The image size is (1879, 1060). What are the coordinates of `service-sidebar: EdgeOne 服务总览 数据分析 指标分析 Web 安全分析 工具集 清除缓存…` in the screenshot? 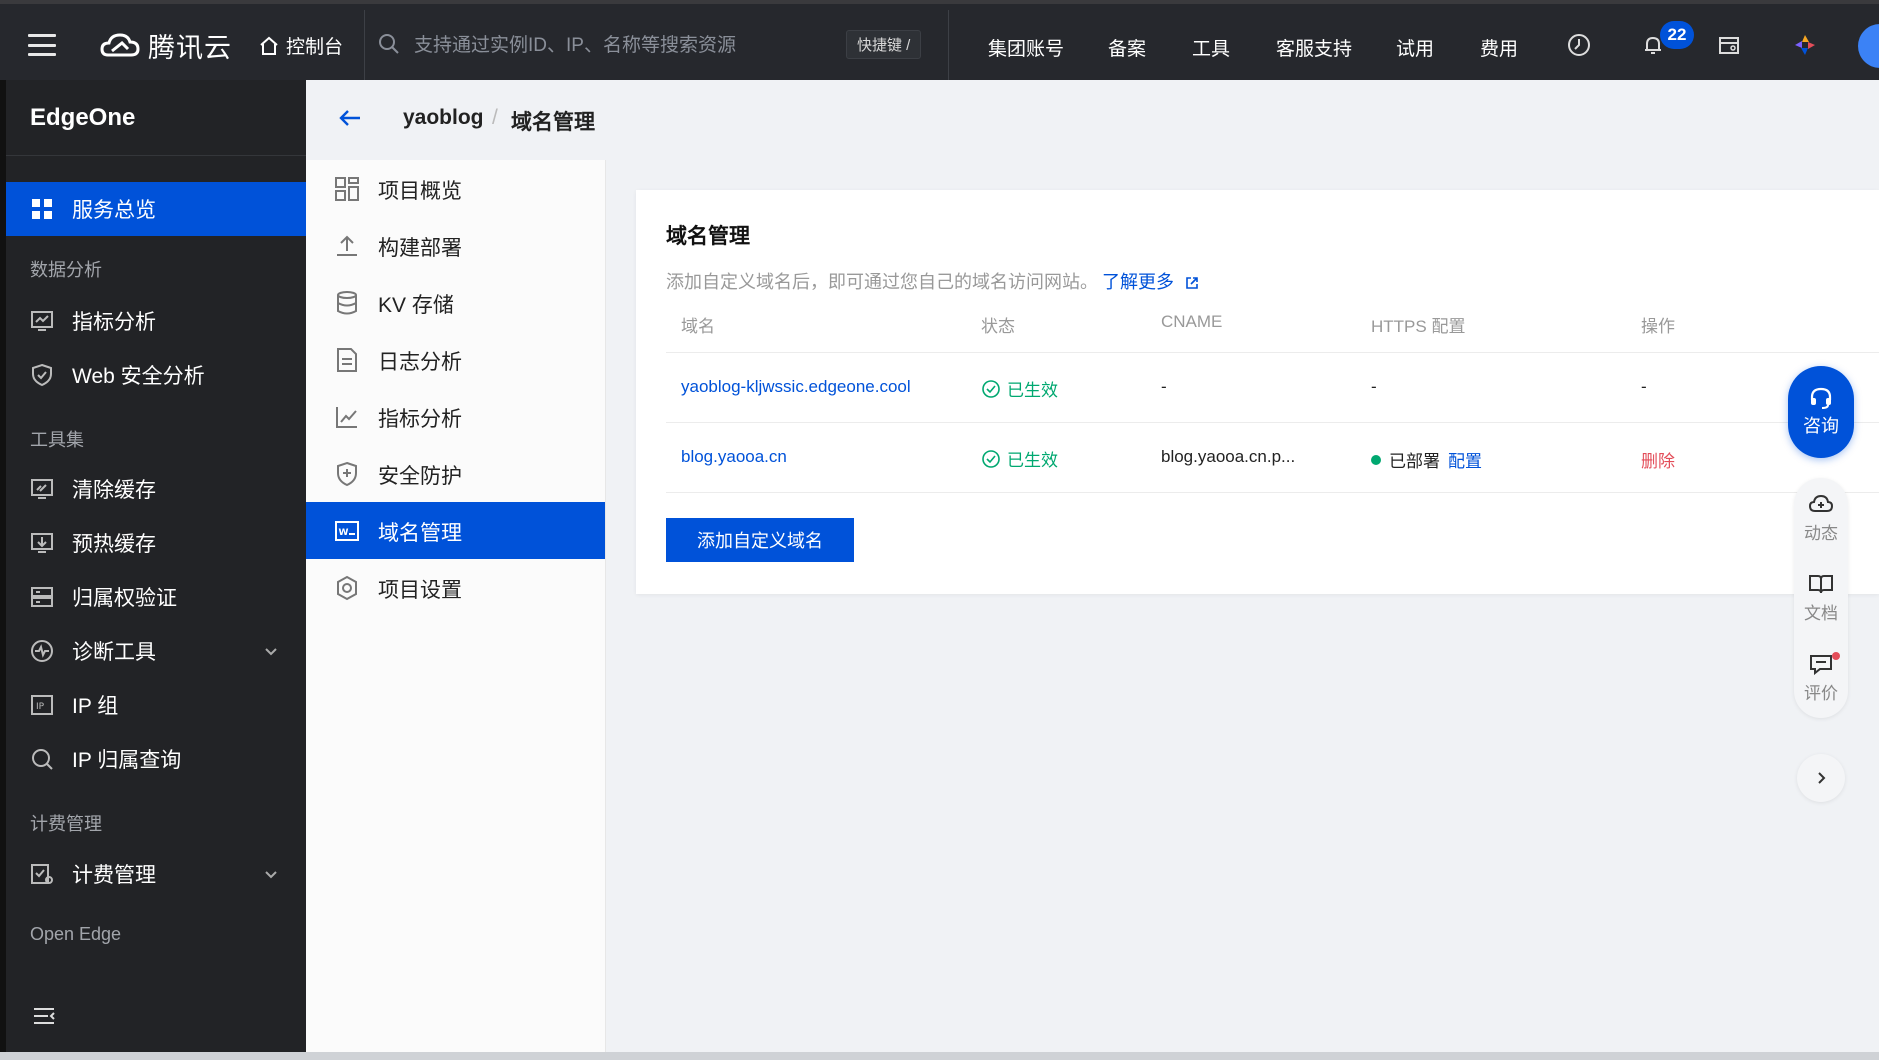 It's located at (153, 567).